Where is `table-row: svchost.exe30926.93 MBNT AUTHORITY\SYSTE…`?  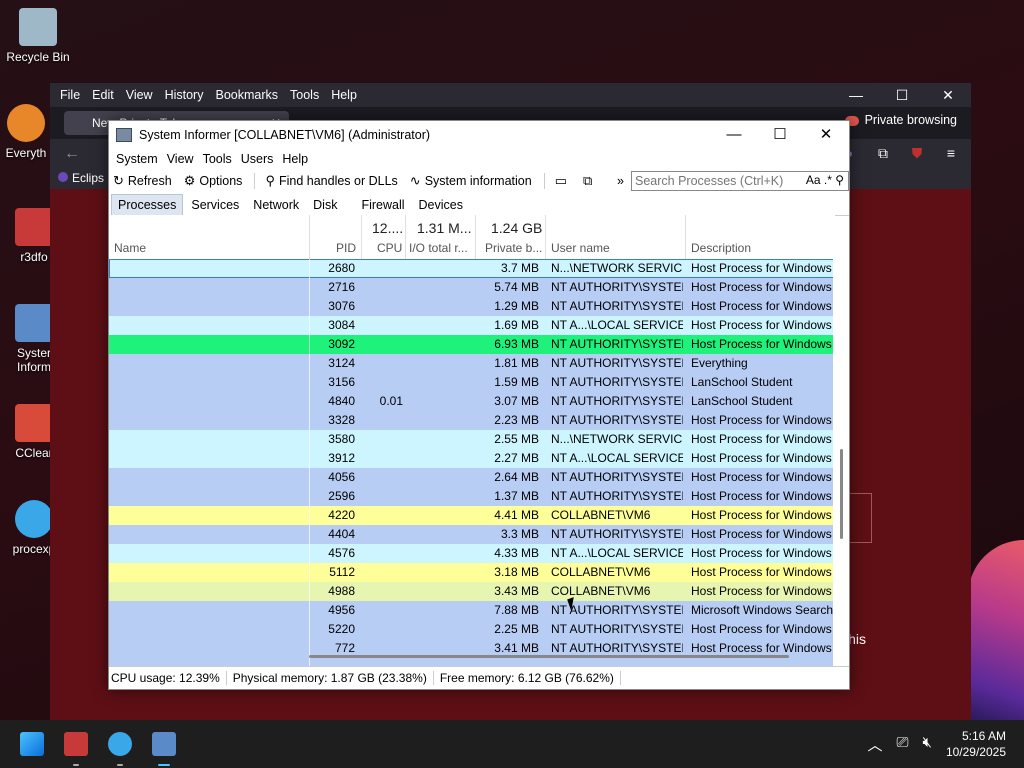 table-row: svchost.exe30926.93 MBNT AUTHORITY\SYSTE… is located at coordinates (472, 344).